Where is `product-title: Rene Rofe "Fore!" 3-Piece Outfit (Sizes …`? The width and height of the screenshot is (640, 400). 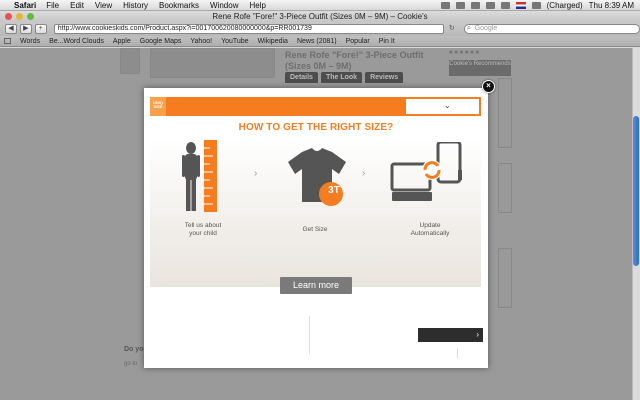
product-title: Rene Rofe "Fore!" 3-Piece Outfit (Sizes … is located at coordinates (354, 60).